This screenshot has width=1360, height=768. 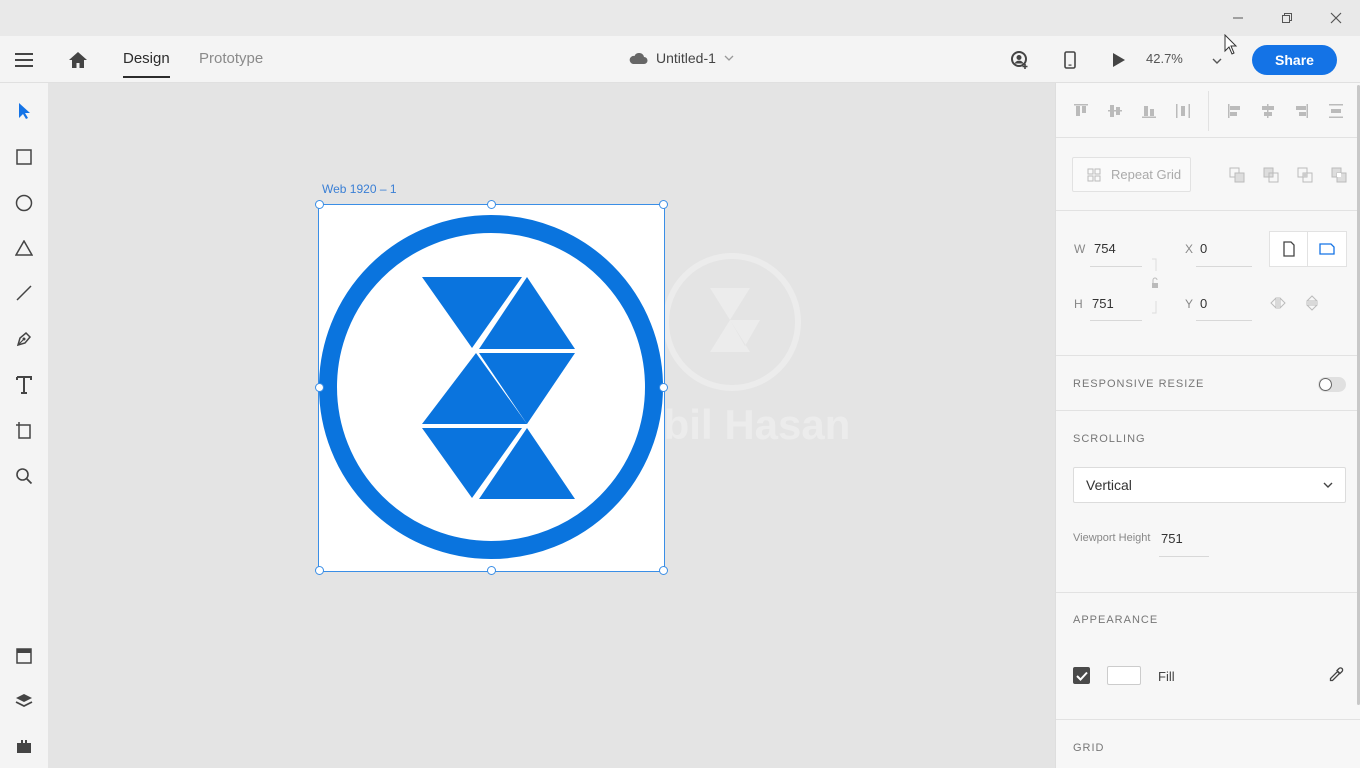 I want to click on resize-handle-left, so click(x=319, y=387).